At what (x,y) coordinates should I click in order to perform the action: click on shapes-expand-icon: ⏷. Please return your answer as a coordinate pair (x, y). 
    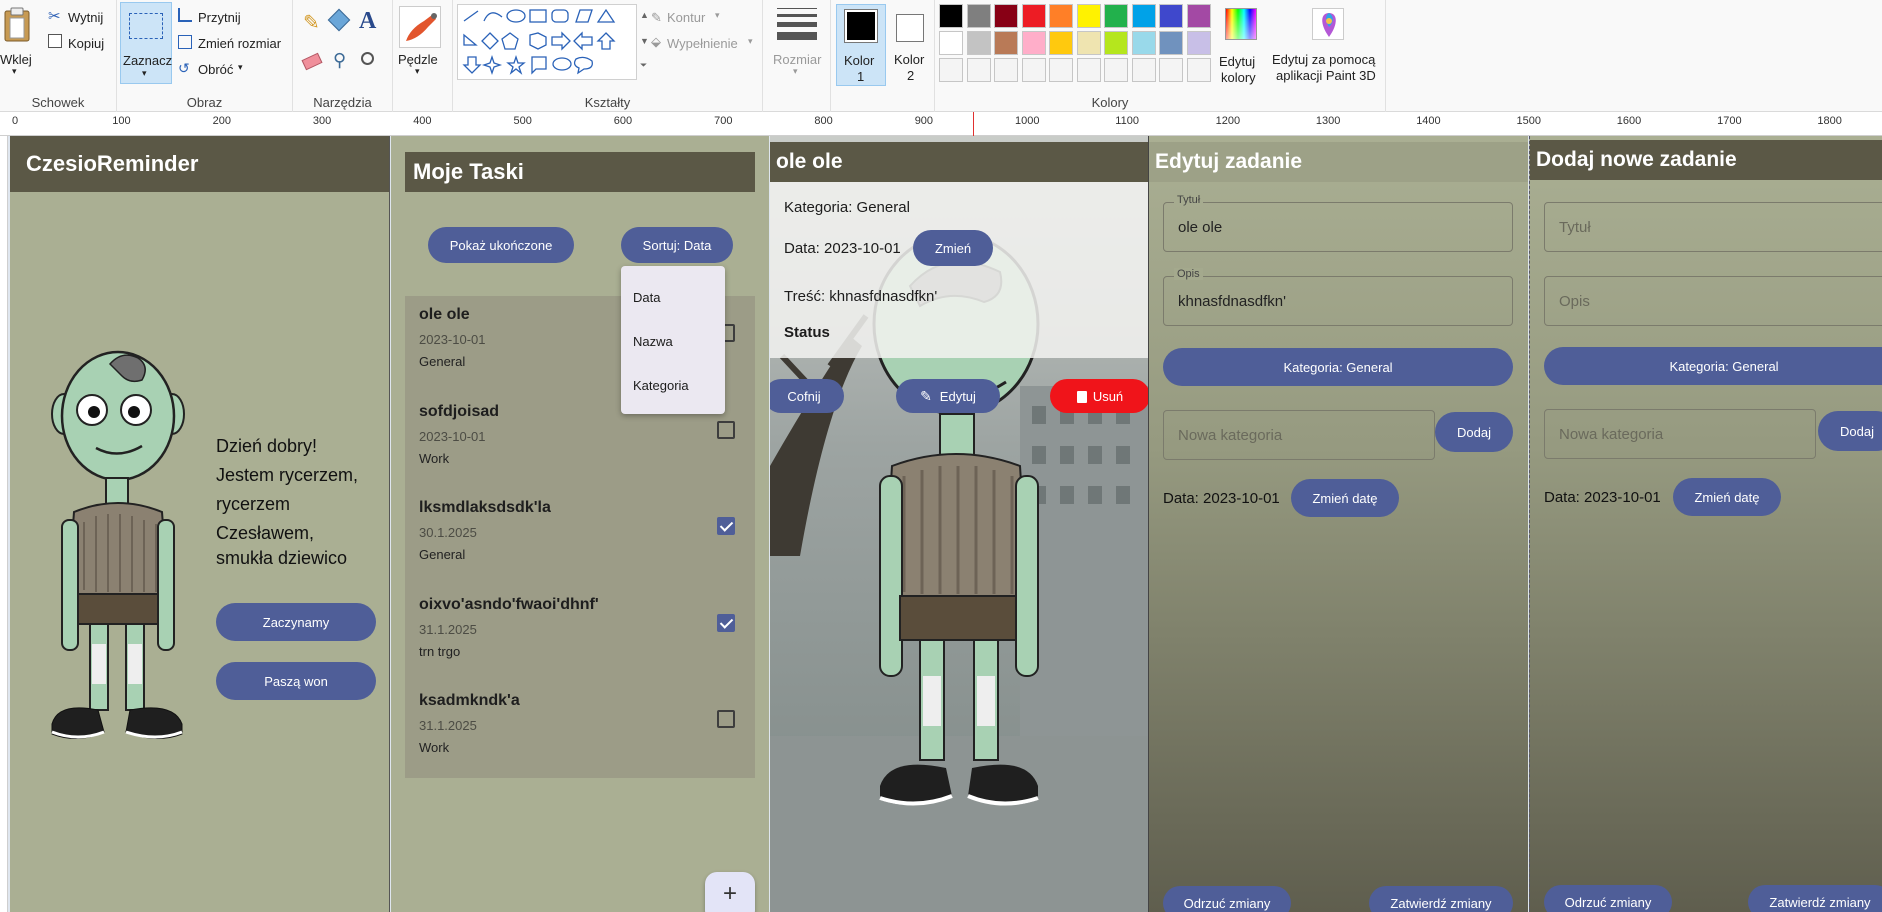
    Looking at the image, I should click on (643, 65).